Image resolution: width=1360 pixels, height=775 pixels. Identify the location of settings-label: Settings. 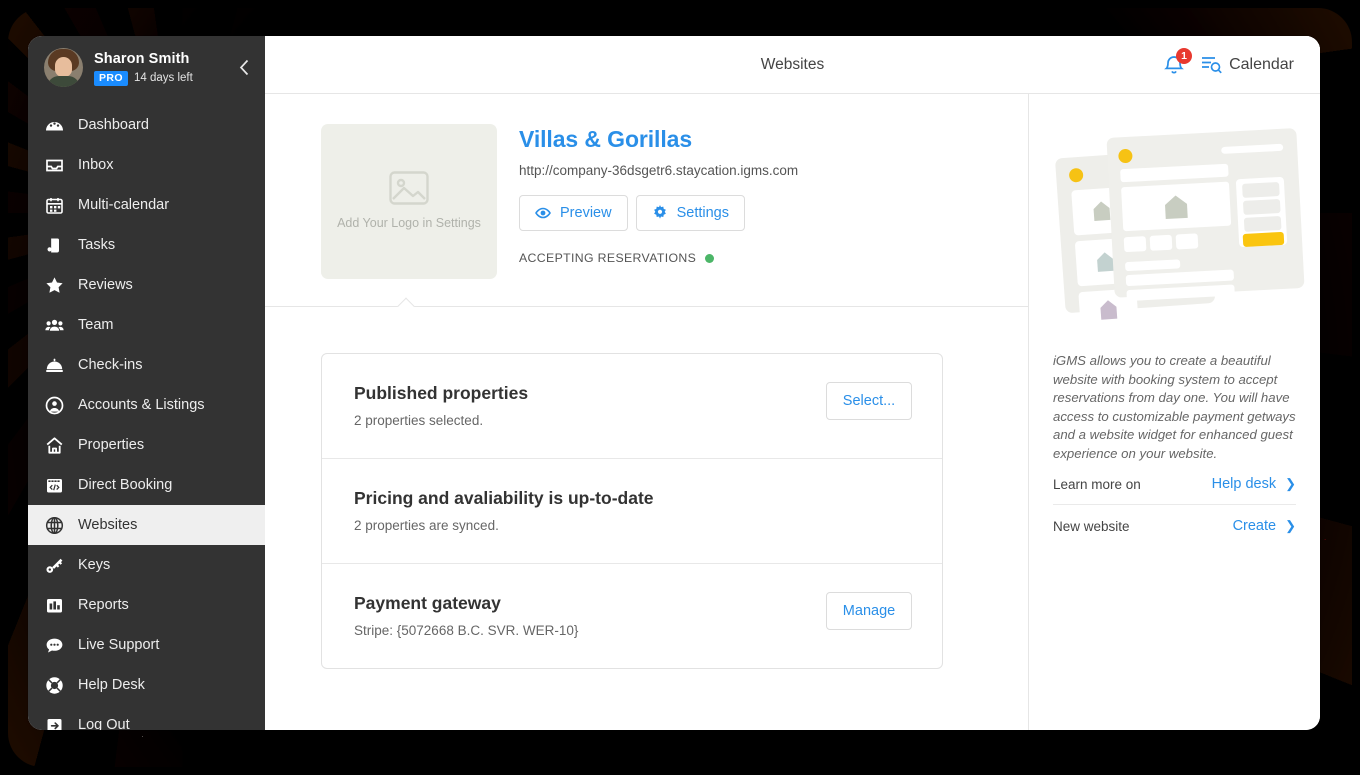
(702, 213).